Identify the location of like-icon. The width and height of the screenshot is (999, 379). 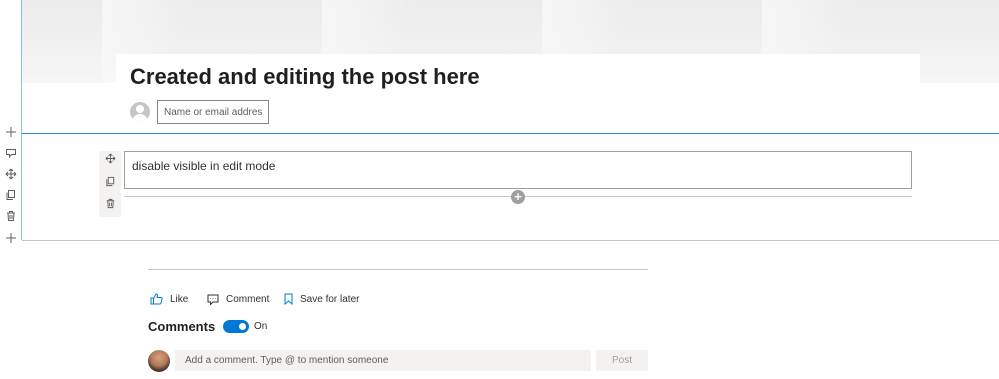
(156, 299).